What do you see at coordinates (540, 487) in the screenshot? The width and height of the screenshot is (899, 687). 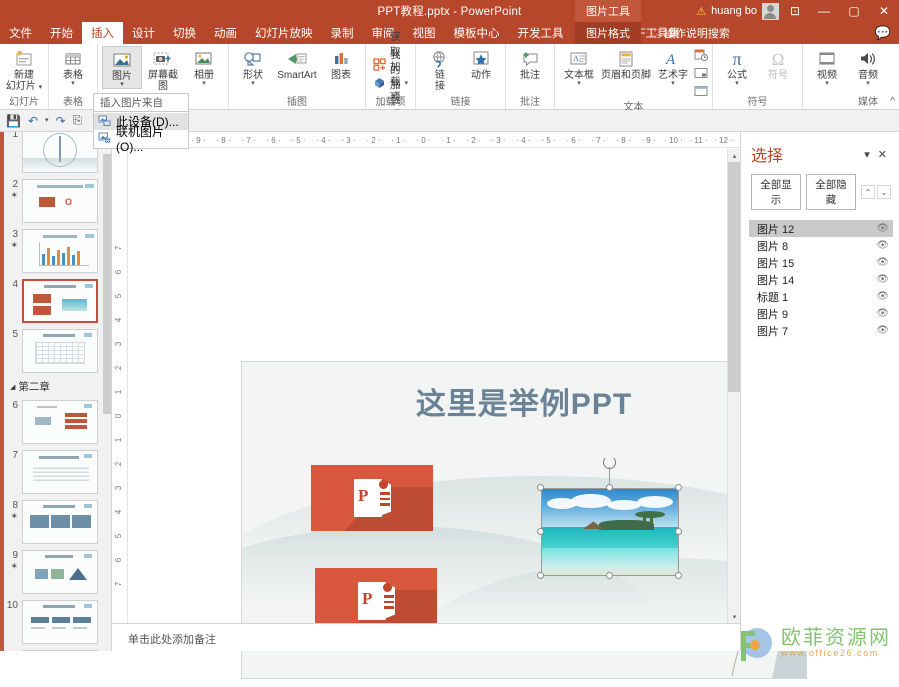 I see `resize-handle-nw` at bounding box center [540, 487].